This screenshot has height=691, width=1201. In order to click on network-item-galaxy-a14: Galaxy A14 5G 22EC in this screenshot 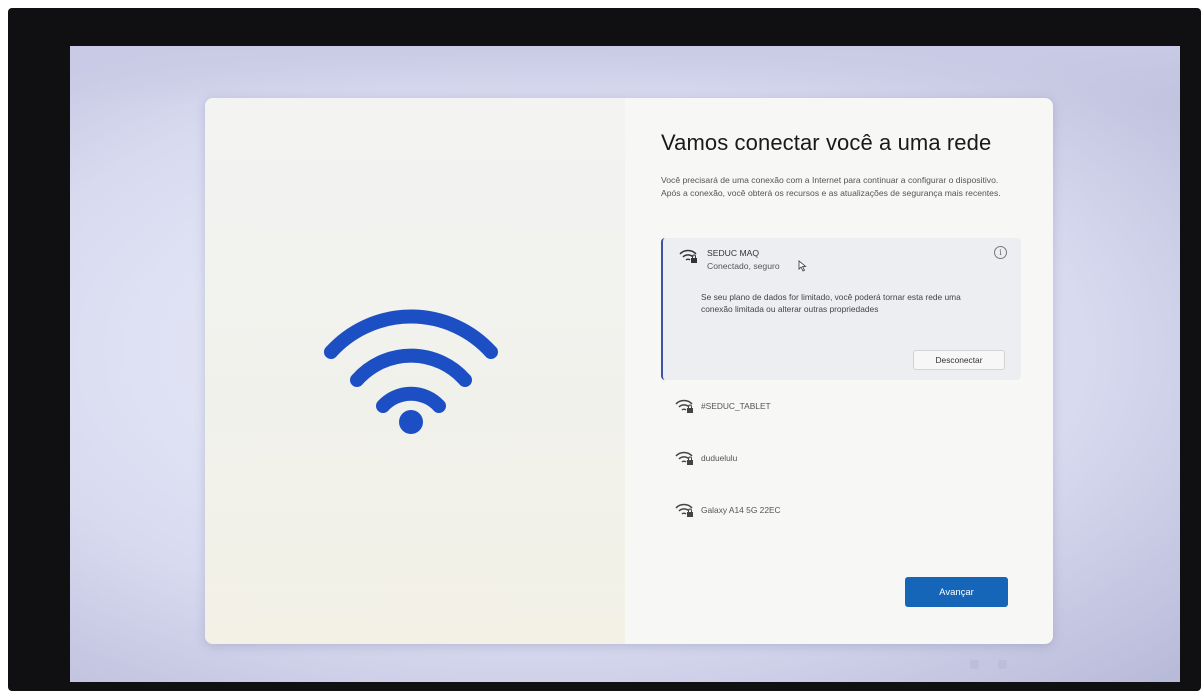, I will do `click(841, 510)`.